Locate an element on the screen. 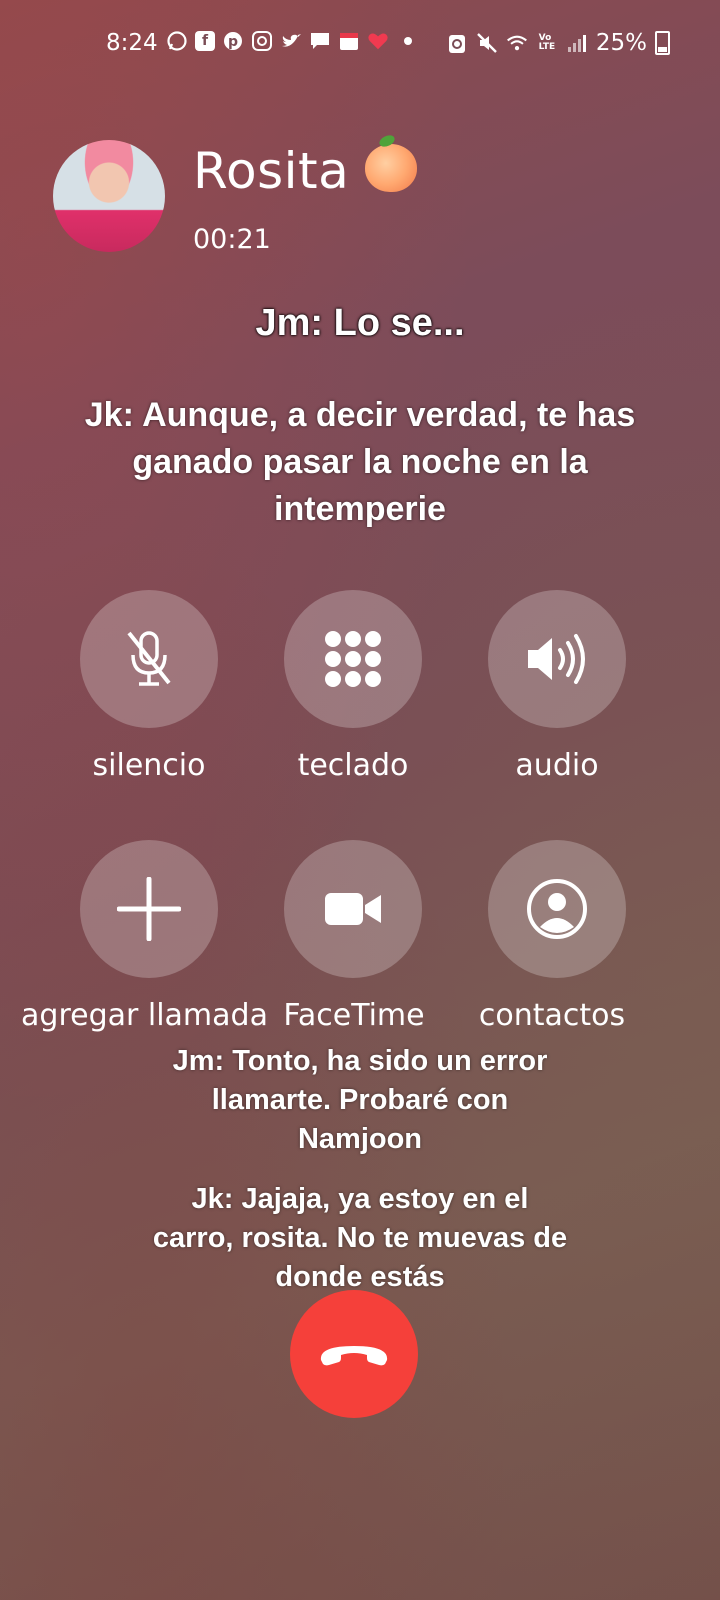 Image resolution: width=720 pixels, height=1600 pixels. audio-button is located at coordinates (557, 659).